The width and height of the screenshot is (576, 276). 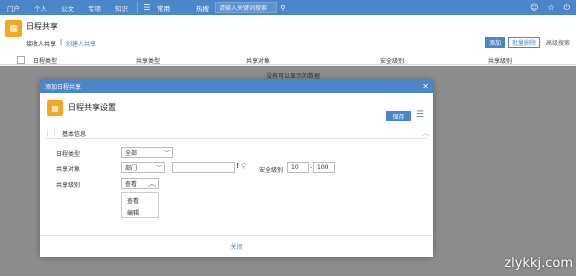 I want to click on column-header-schedule-type: 日程类型, so click(x=45, y=60).